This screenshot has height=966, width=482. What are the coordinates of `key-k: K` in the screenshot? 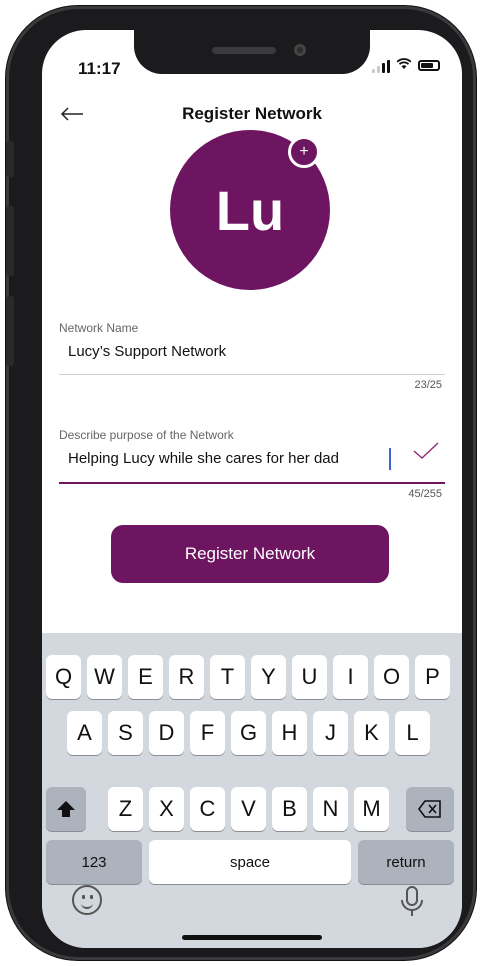 It's located at (371, 733).